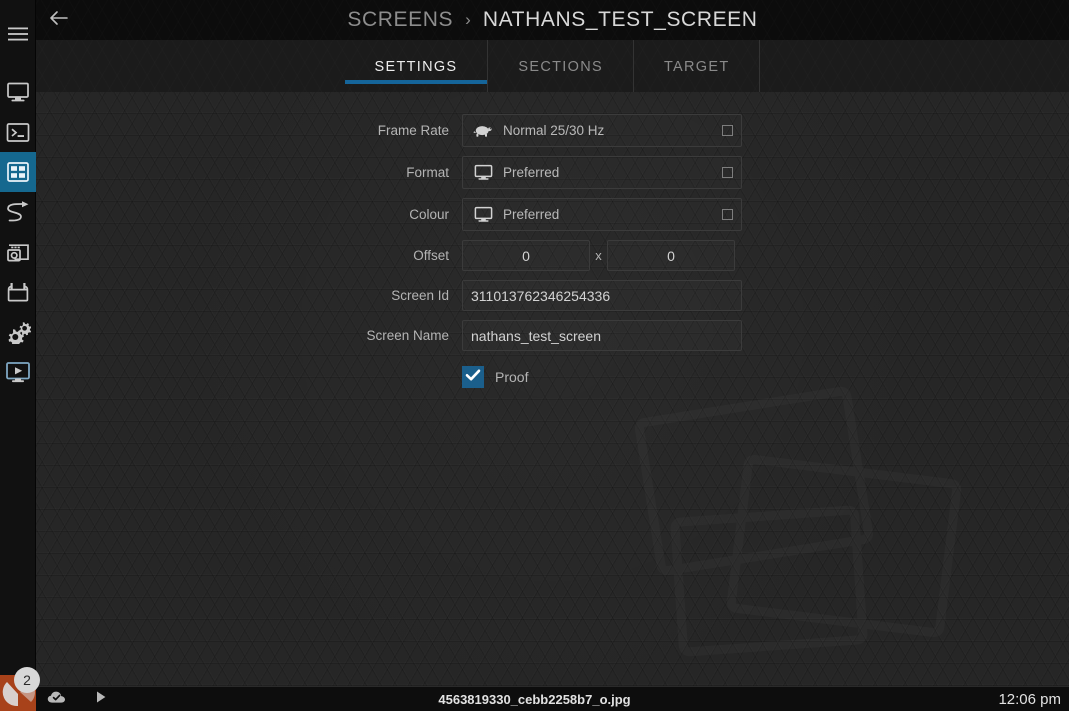  Describe the element at coordinates (427, 172) in the screenshot. I see `format-label: Format` at that location.